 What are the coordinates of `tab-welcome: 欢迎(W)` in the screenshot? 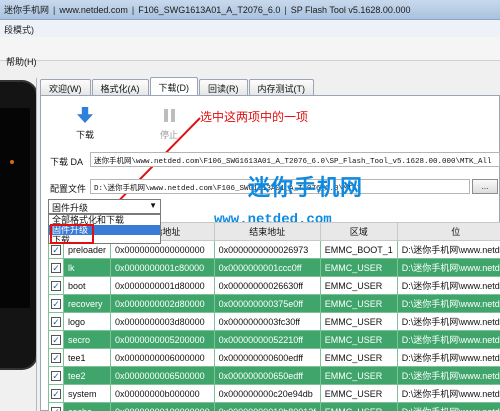 It's located at (65, 87).